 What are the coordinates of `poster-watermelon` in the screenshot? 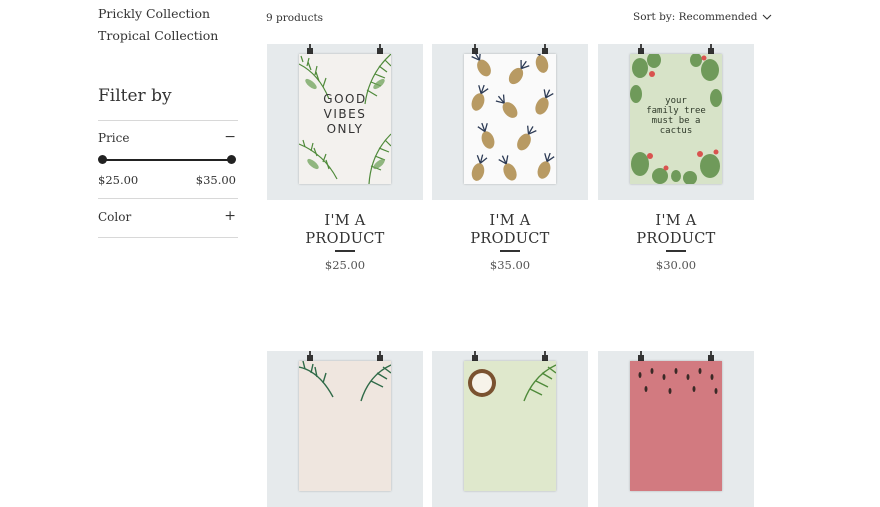 It's located at (676, 426).